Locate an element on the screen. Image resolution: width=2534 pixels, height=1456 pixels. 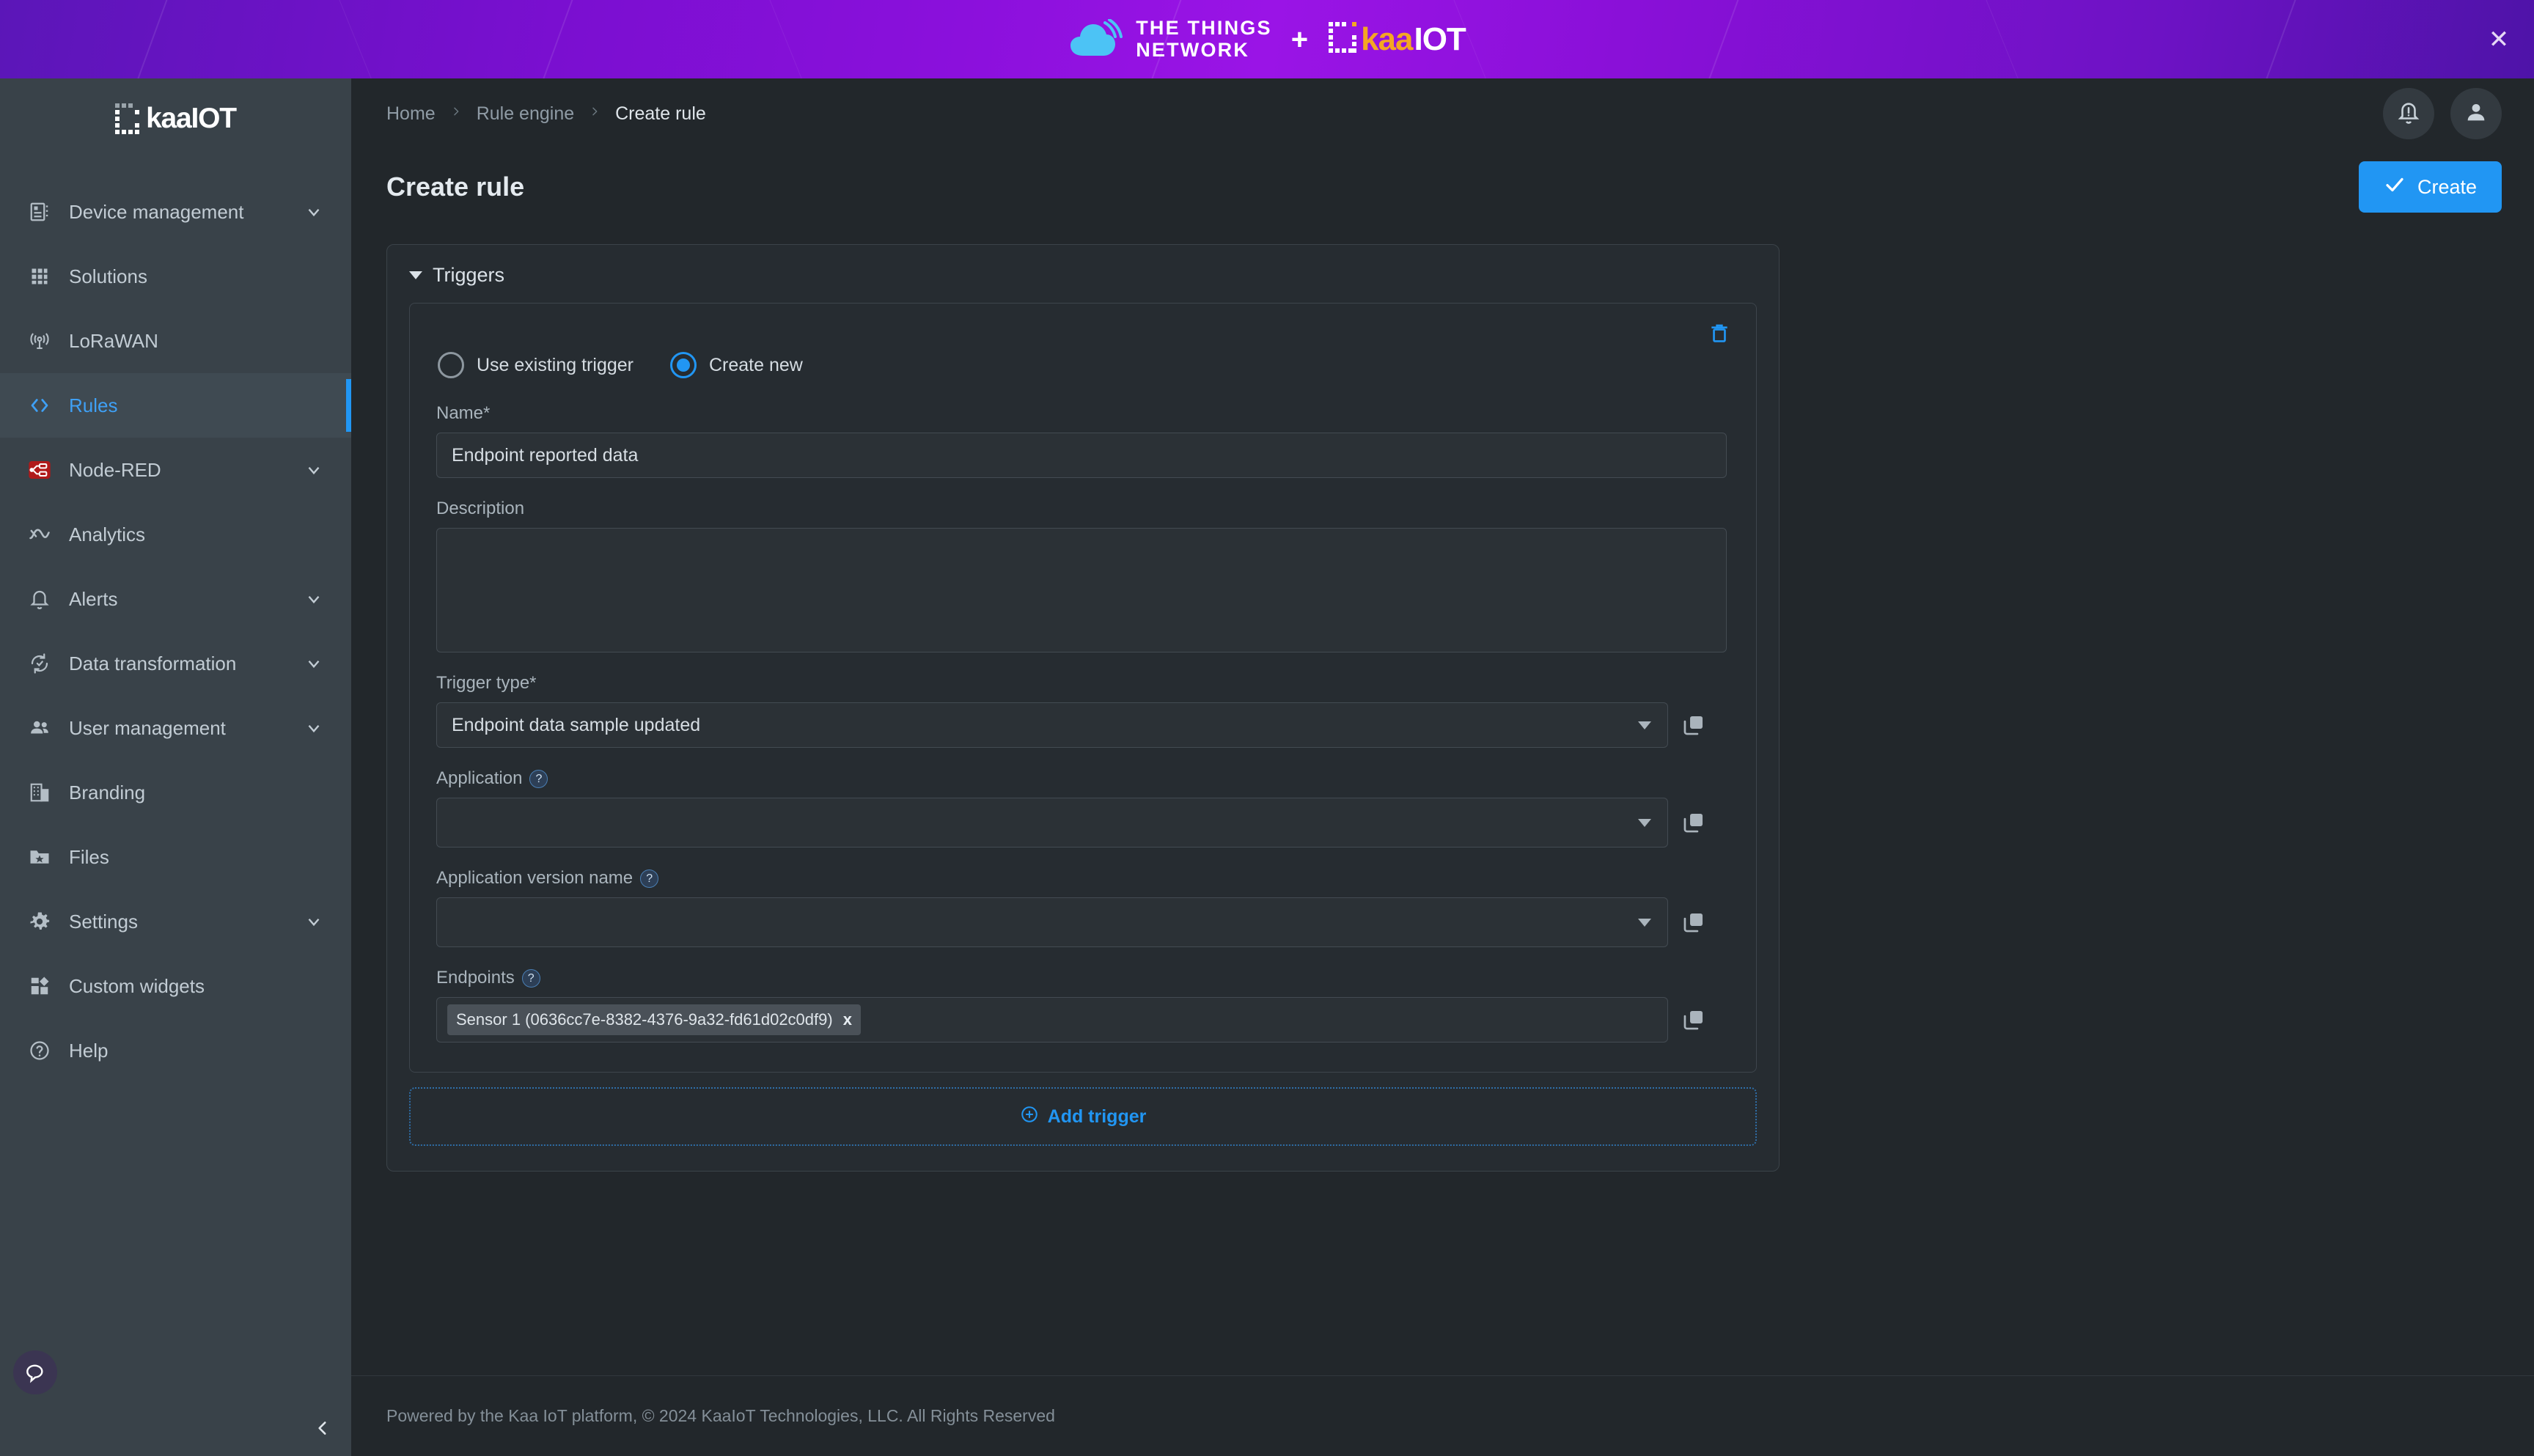
ttn-wordmark: THE THINGS NETWORK is located at coordinates (1204, 39).